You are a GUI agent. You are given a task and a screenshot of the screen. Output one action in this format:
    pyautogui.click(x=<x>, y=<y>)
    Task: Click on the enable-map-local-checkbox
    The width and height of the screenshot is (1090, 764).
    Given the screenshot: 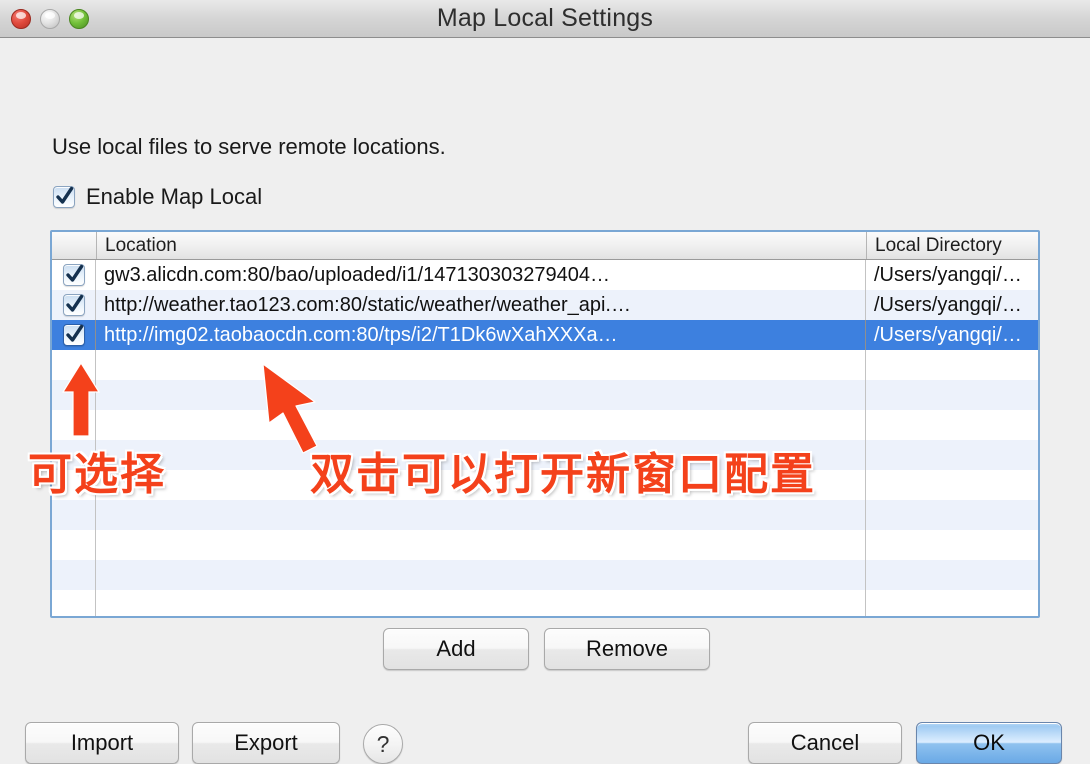 What is the action you would take?
    pyautogui.click(x=64, y=197)
    